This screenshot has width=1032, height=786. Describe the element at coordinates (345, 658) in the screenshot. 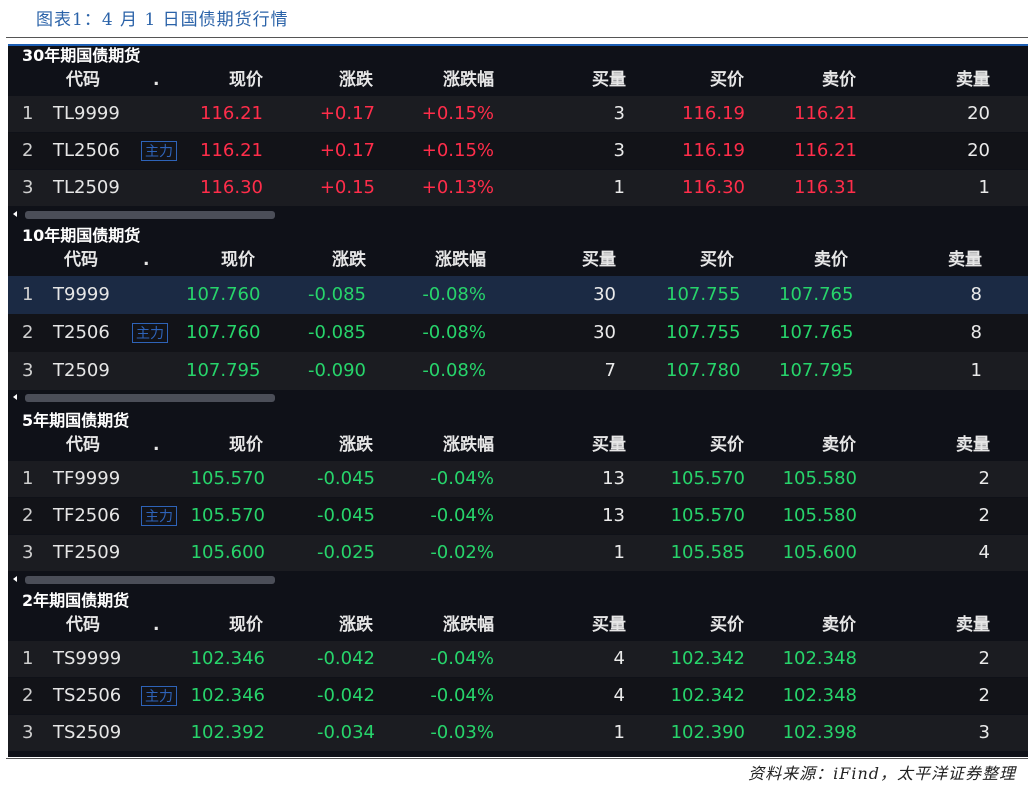

I see `change: -0.042` at that location.